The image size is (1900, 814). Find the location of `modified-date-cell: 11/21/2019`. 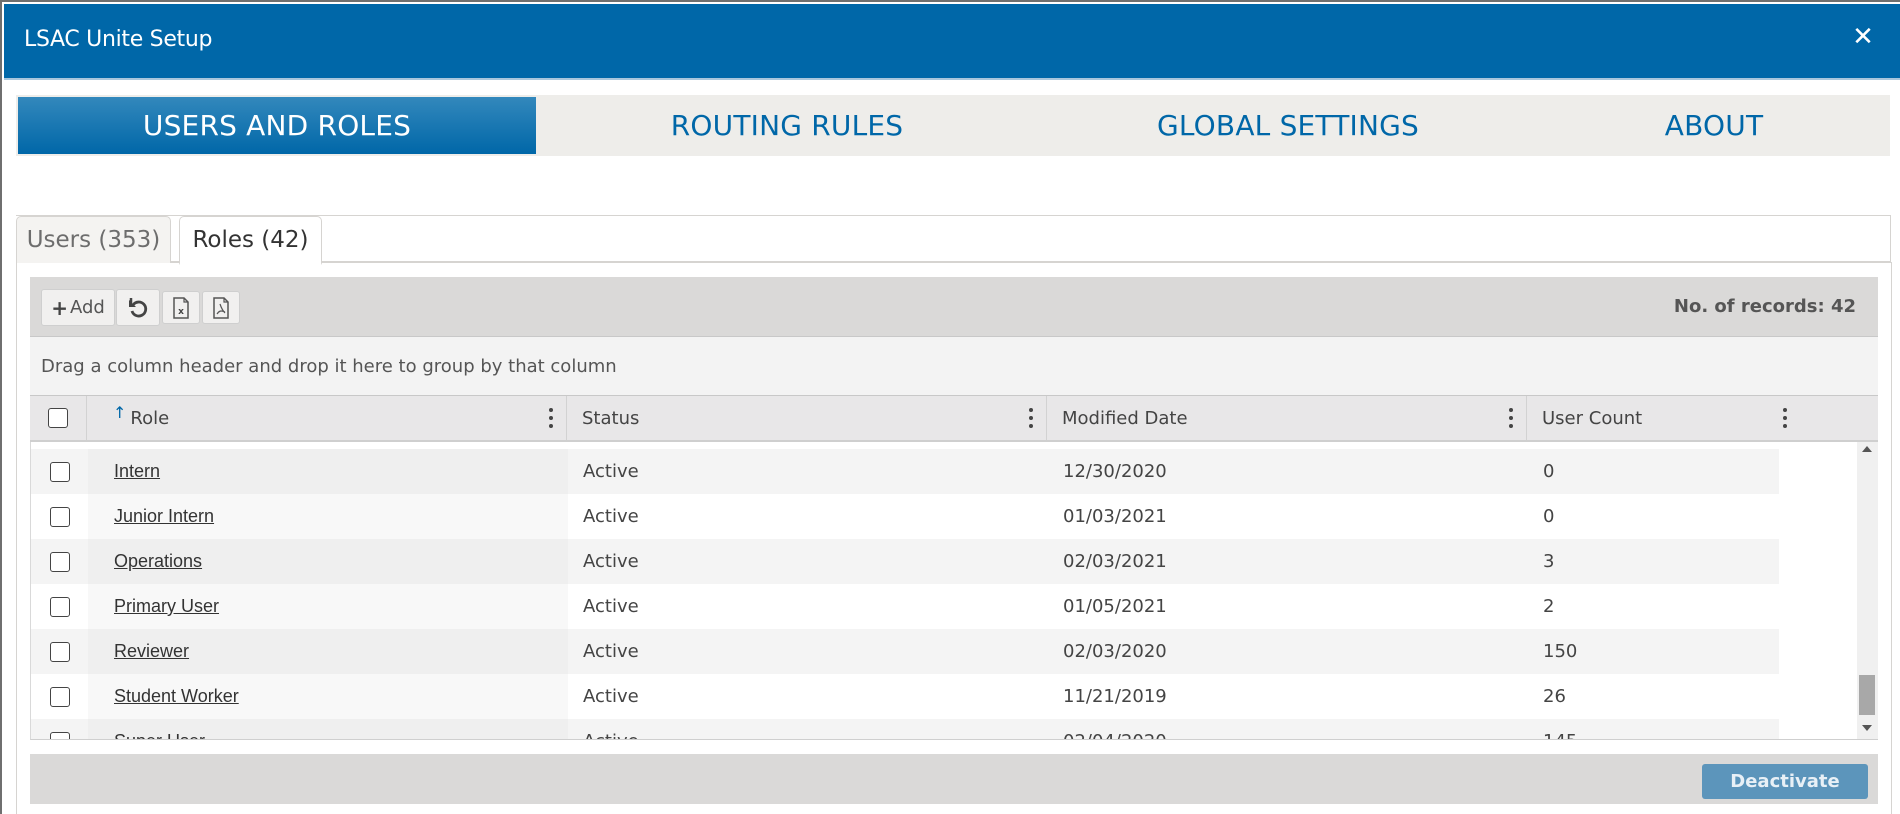

modified-date-cell: 11/21/2019 is located at coordinates (1115, 696).